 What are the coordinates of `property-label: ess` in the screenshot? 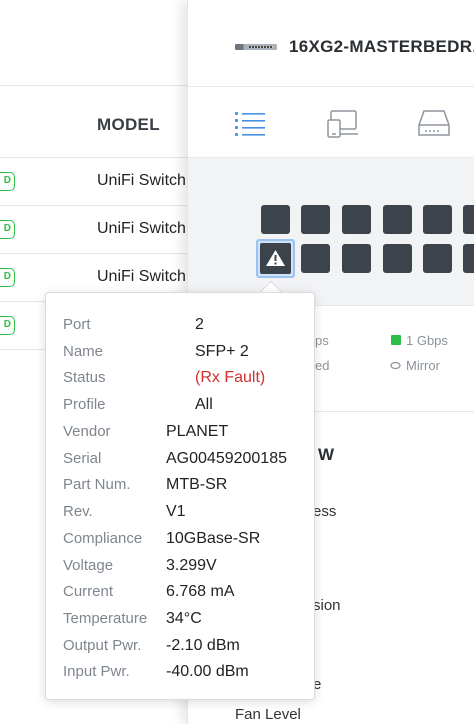 It's located at (325, 511).